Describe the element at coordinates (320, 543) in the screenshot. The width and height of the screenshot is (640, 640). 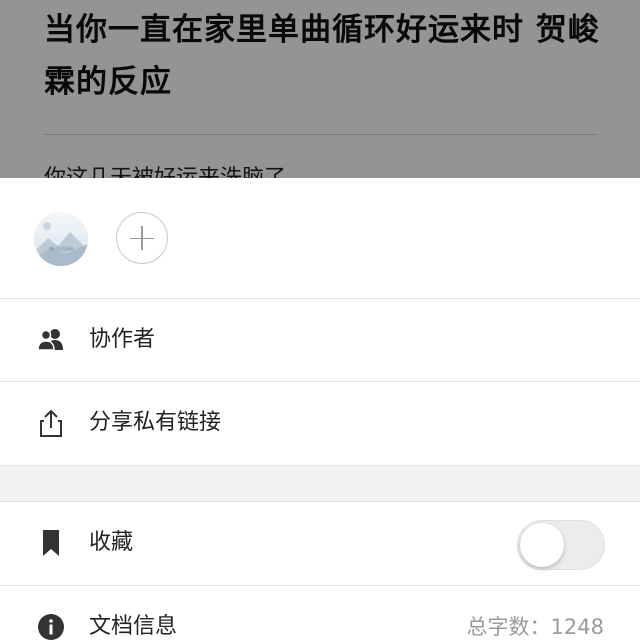
I see `favorite-row: 收藏` at that location.